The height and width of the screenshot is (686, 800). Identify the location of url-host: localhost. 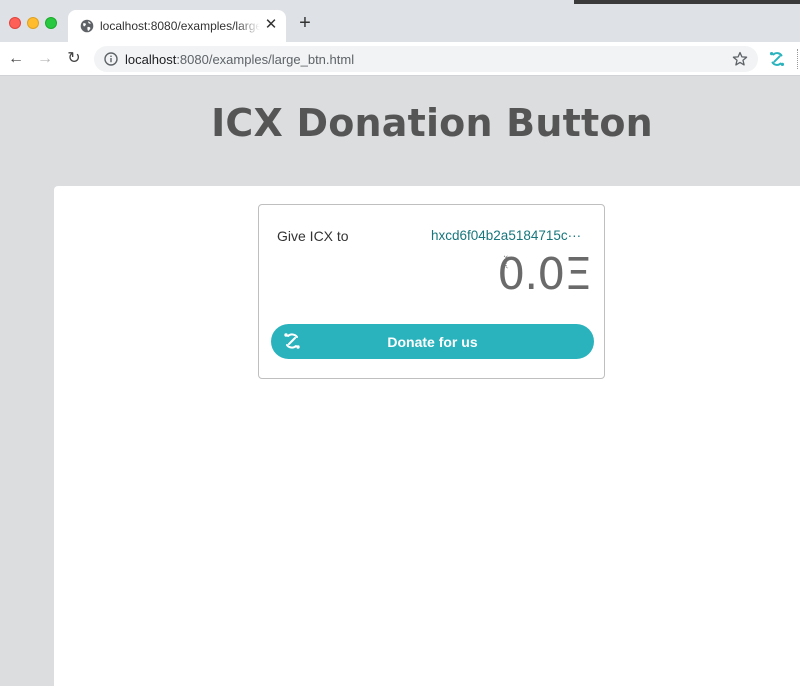
(151, 59).